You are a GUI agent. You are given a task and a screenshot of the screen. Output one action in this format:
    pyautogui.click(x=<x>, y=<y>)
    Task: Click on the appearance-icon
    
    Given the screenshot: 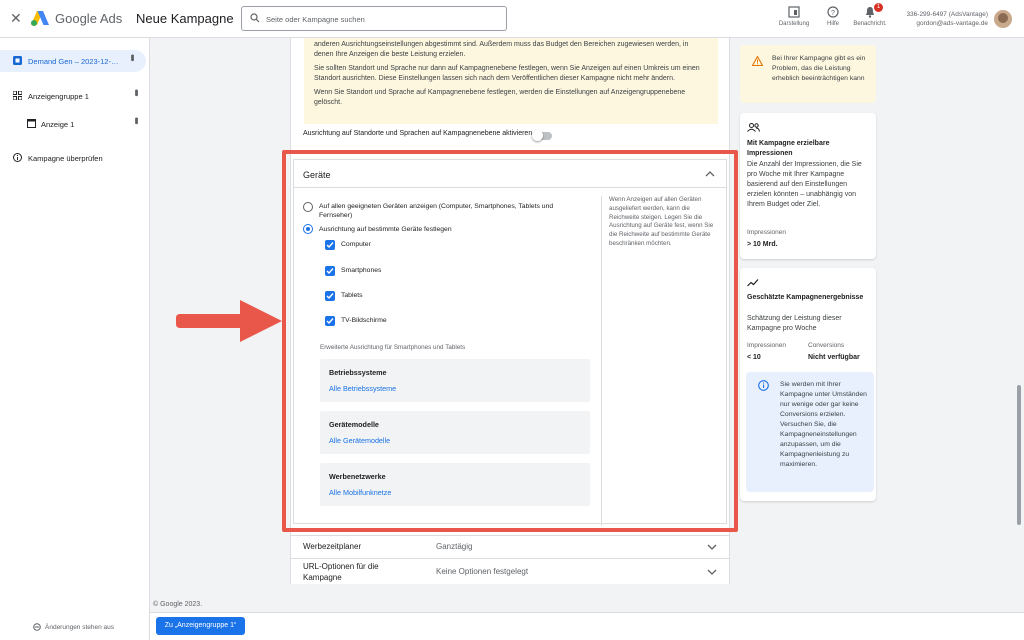 What is the action you would take?
    pyautogui.click(x=794, y=12)
    